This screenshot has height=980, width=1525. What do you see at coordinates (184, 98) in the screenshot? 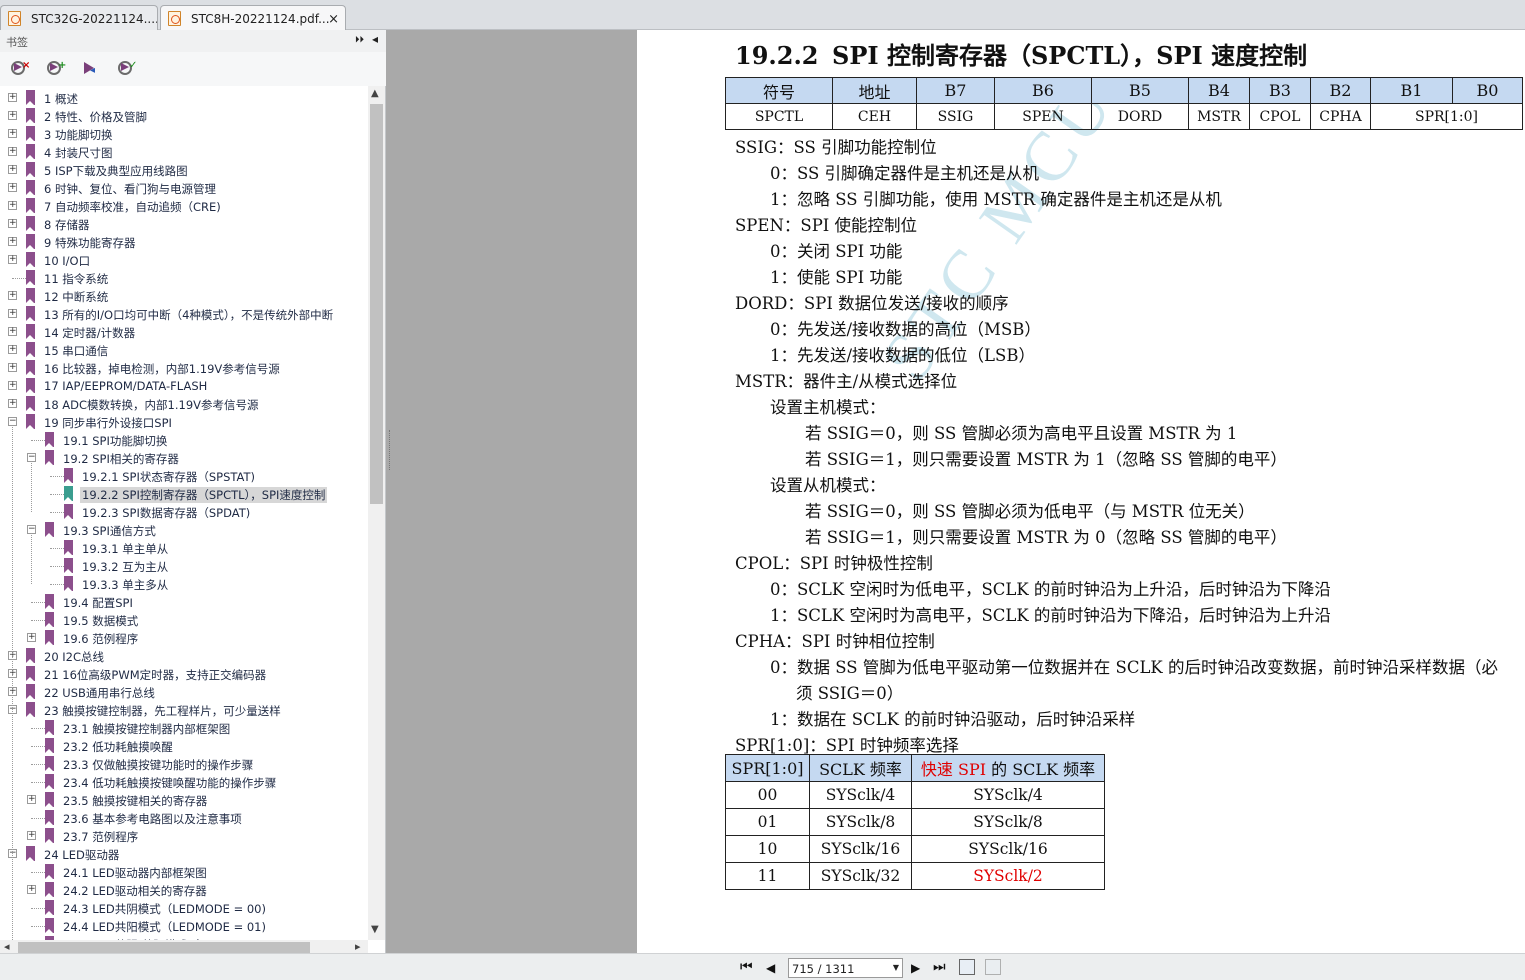
I see `bookmark-item: +1 概述` at bounding box center [184, 98].